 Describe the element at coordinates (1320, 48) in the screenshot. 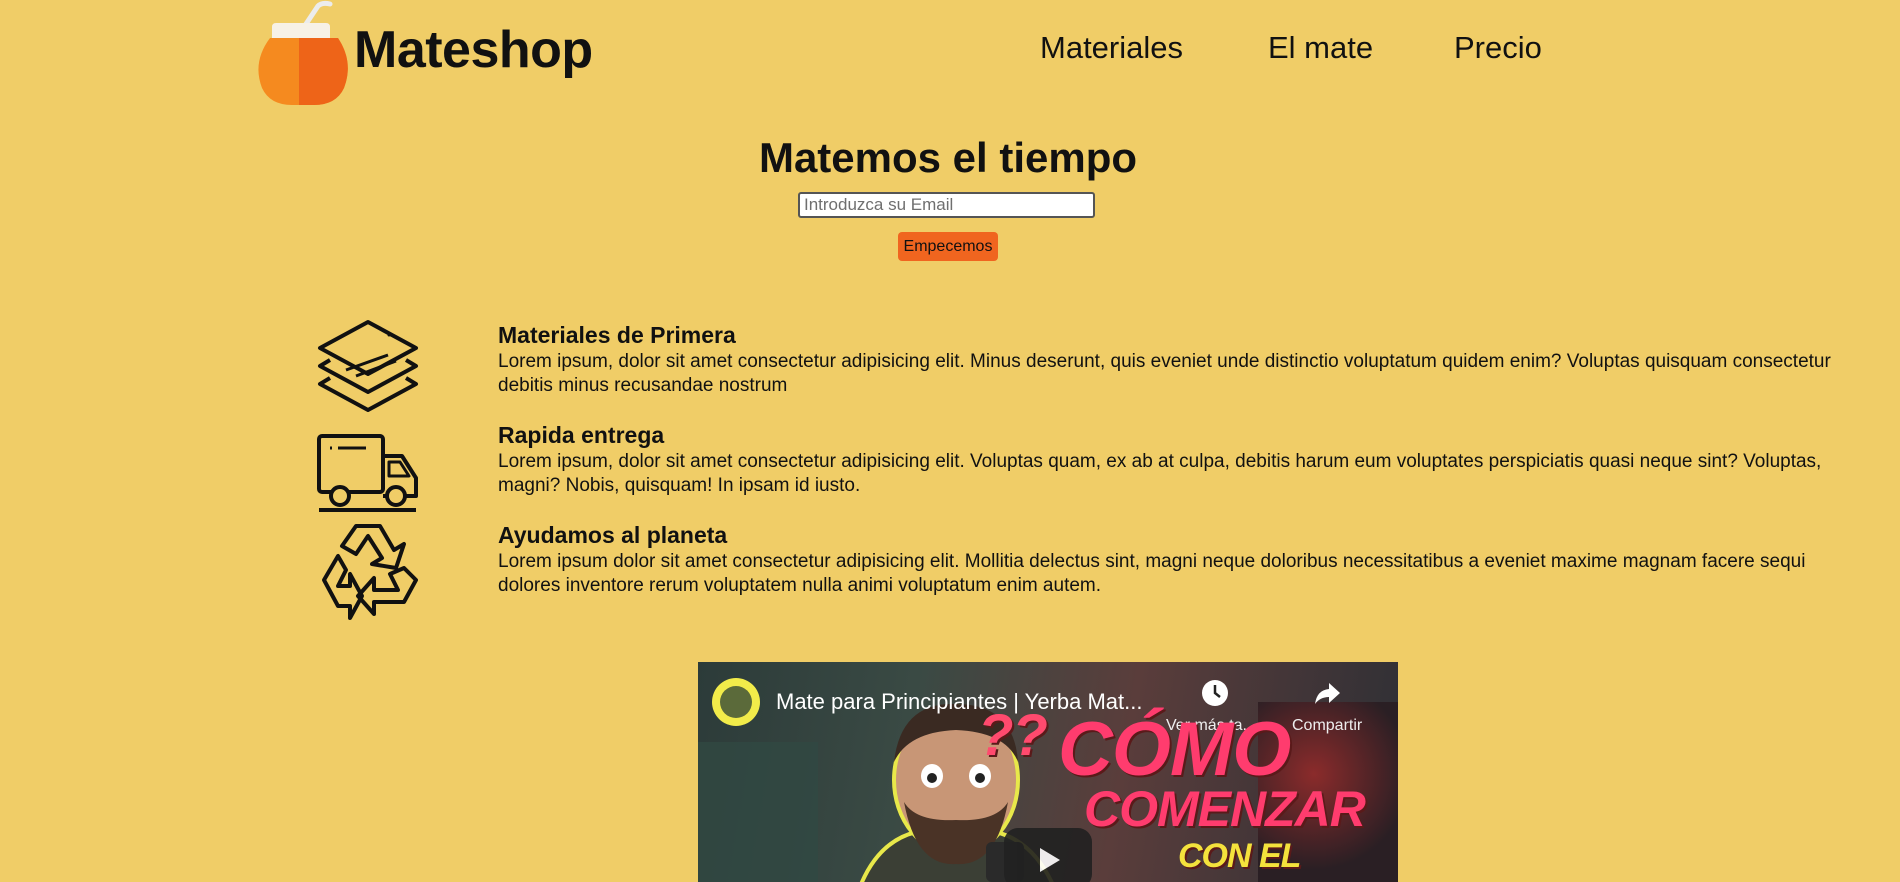

I see `nav-link-el-mate: El mate` at that location.